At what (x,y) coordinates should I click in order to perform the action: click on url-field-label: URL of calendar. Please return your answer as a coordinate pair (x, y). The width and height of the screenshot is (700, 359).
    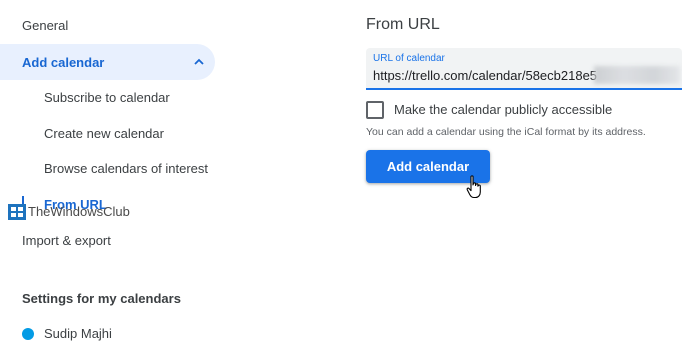
    Looking at the image, I should click on (409, 58).